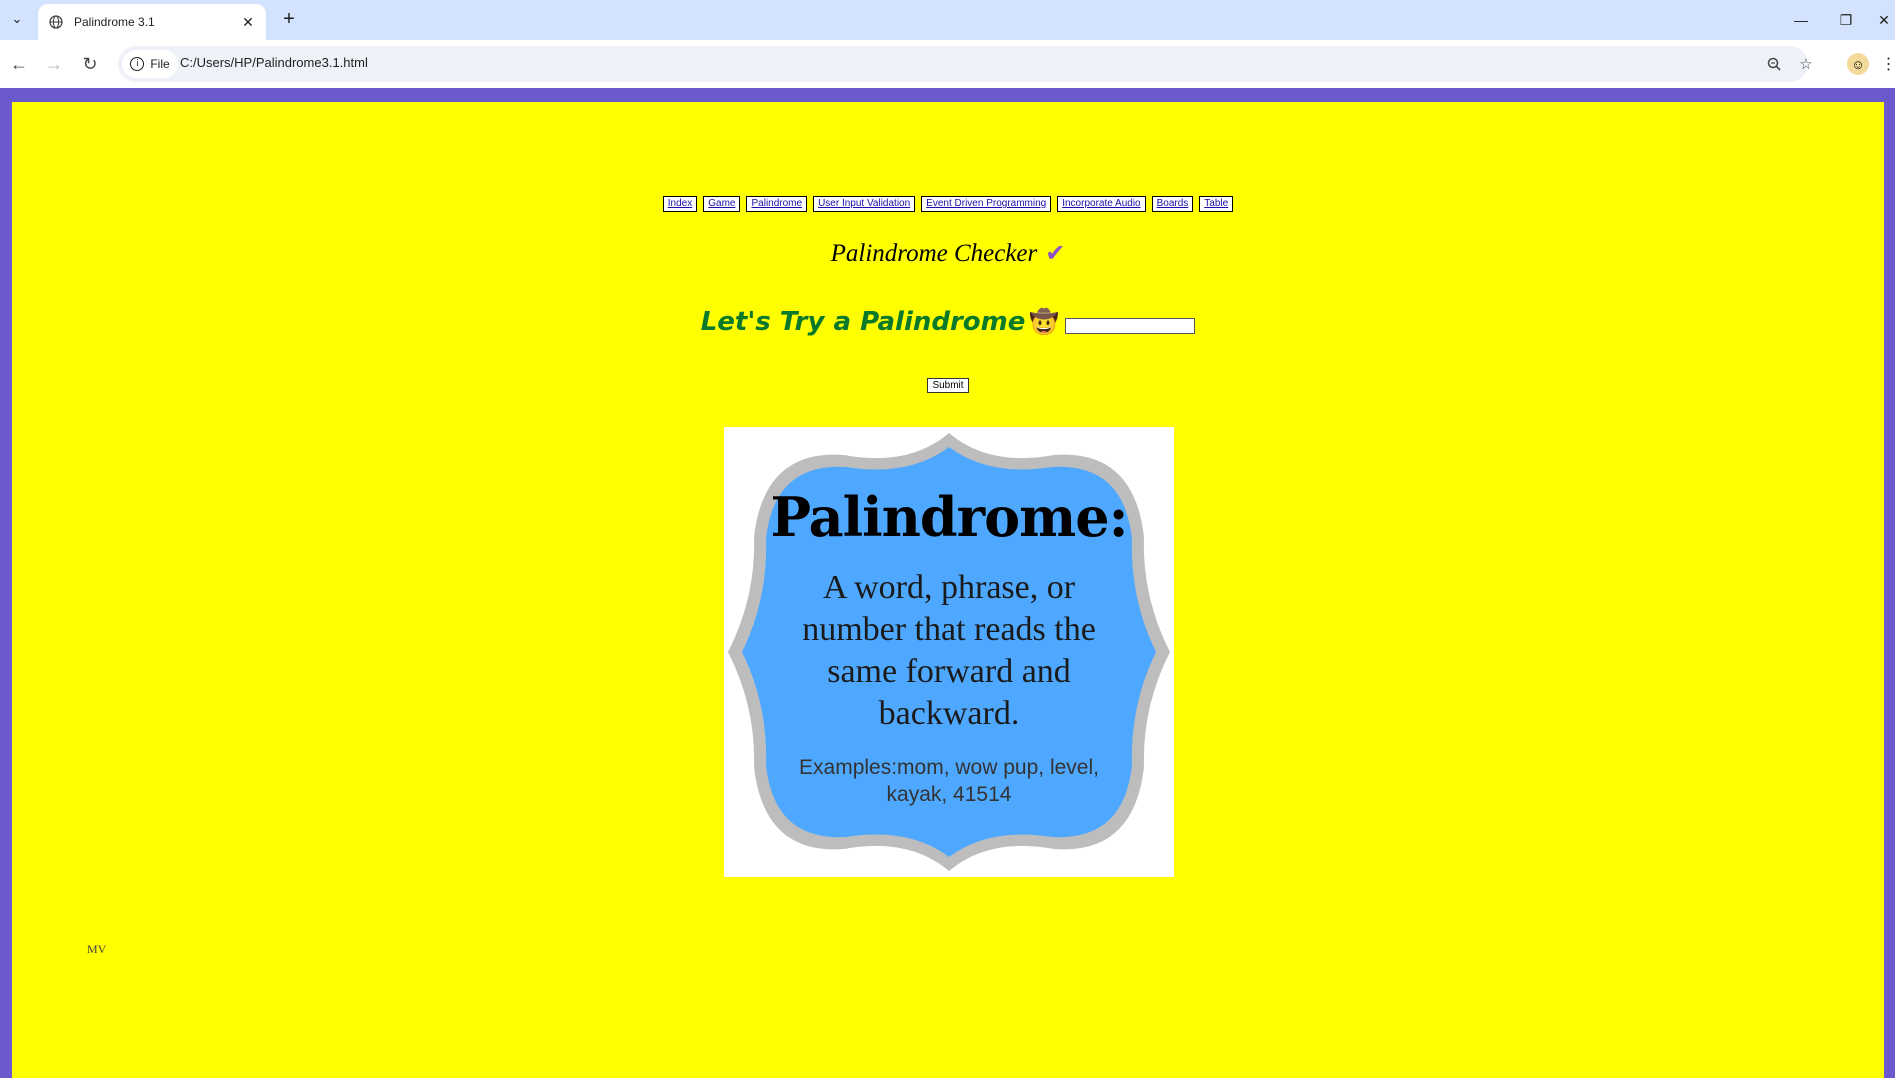 The width and height of the screenshot is (1895, 1078). Describe the element at coordinates (1044, 322) in the screenshot. I see `cowboy-face-icon: 🤠` at that location.